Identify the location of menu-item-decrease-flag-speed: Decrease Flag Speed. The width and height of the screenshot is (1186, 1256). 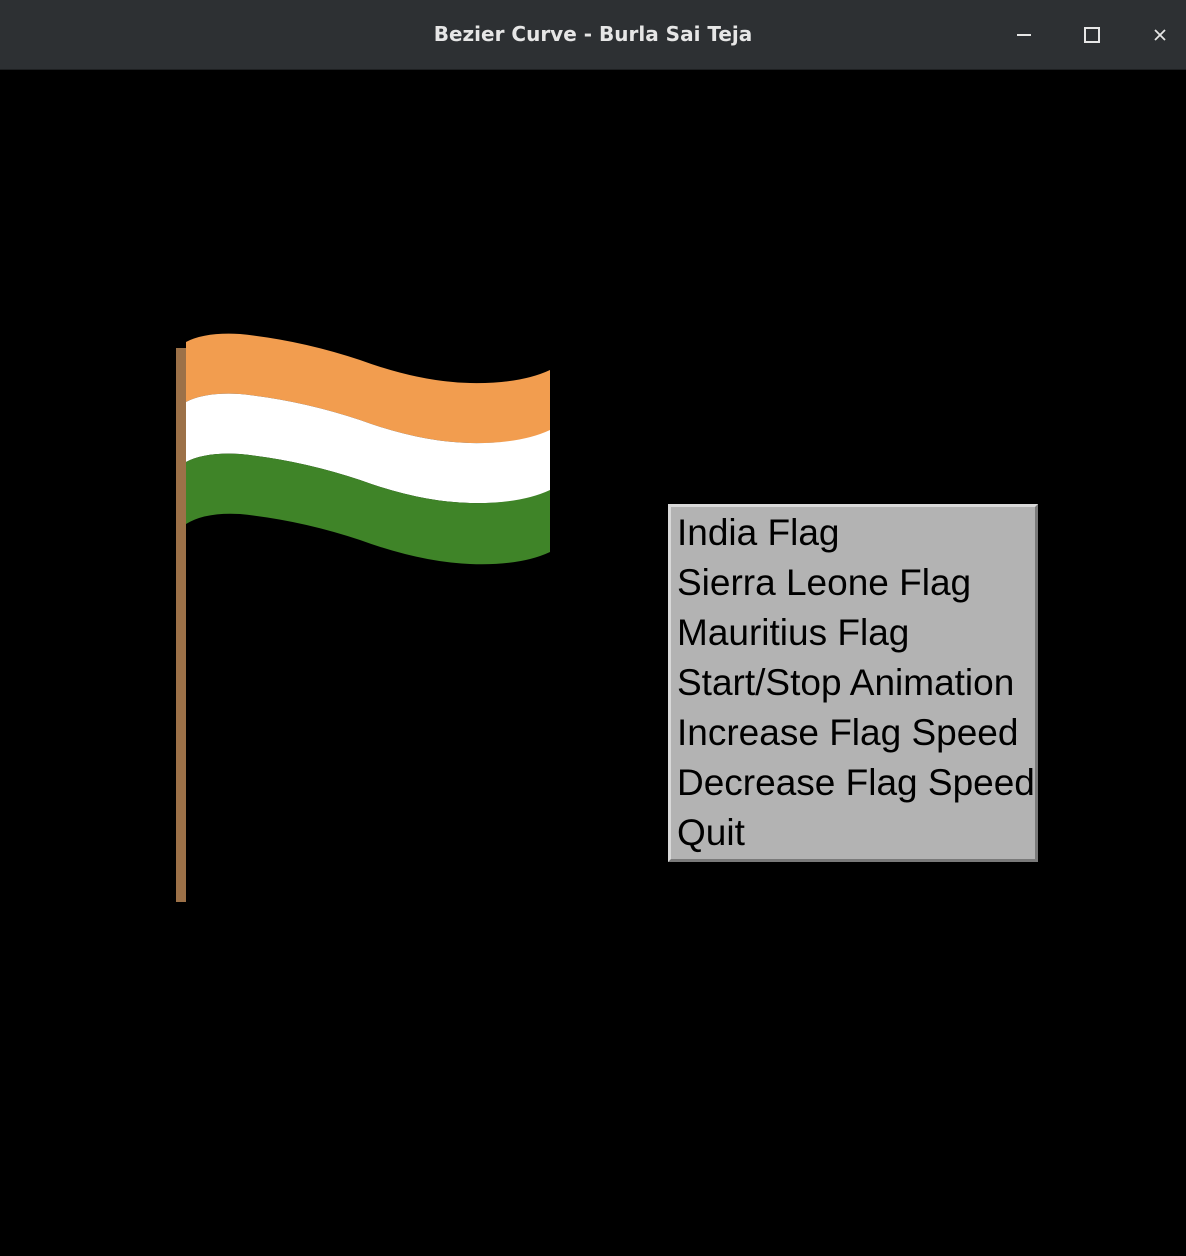
(853, 784).